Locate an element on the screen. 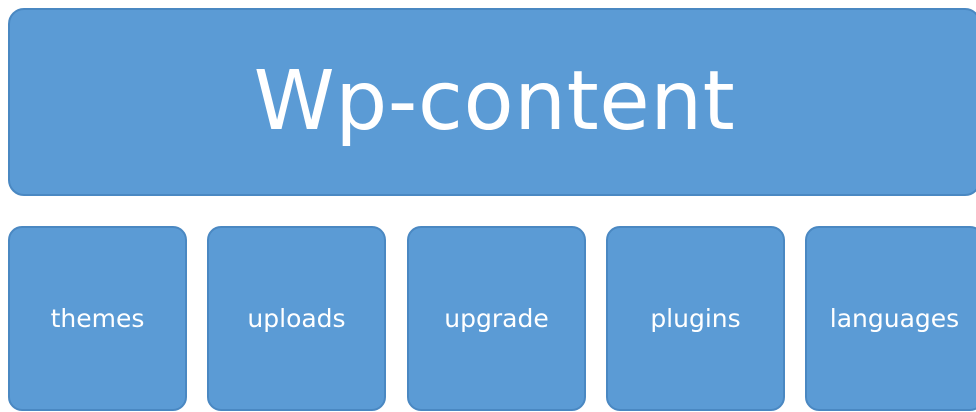 The image size is (976, 412). child-node-label: plugins is located at coordinates (695, 318).